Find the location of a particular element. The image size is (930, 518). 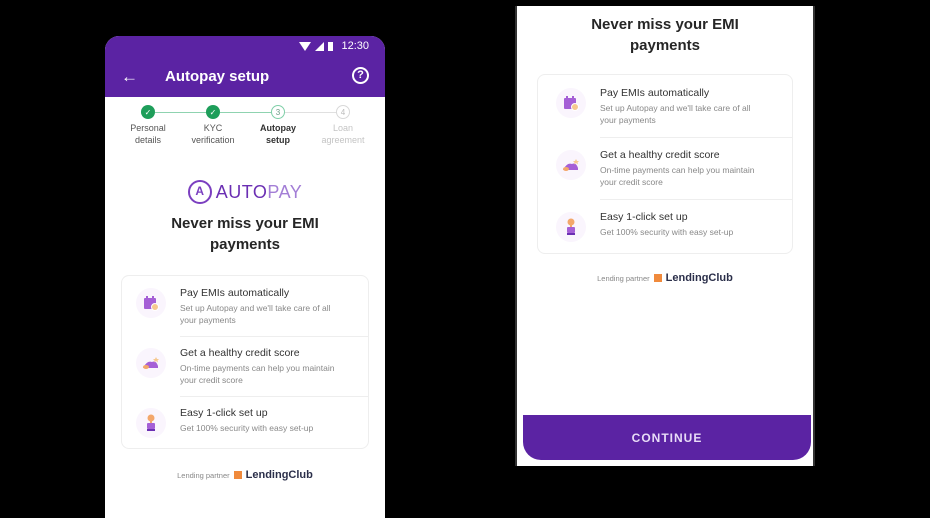

step-label: Personal is located at coordinates (148, 128).